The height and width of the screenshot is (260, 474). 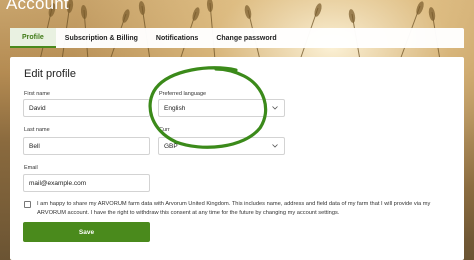 What do you see at coordinates (86, 146) in the screenshot?
I see `last-name-input: Bell` at bounding box center [86, 146].